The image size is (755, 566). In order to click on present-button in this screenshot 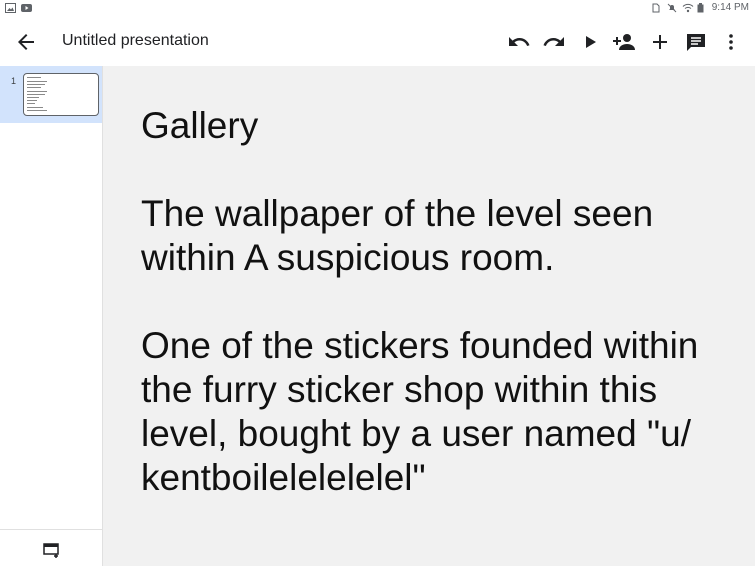, I will do `click(590, 42)`.